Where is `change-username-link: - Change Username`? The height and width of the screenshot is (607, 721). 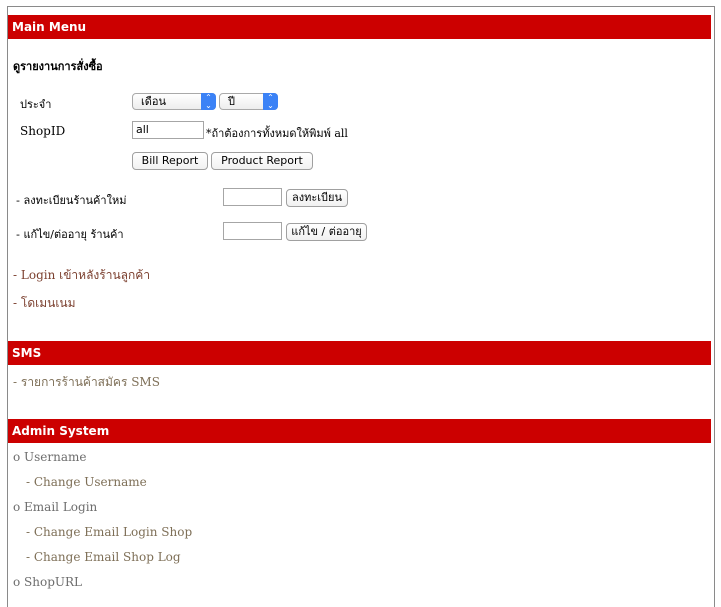
change-username-link: - Change Username is located at coordinates (86, 482).